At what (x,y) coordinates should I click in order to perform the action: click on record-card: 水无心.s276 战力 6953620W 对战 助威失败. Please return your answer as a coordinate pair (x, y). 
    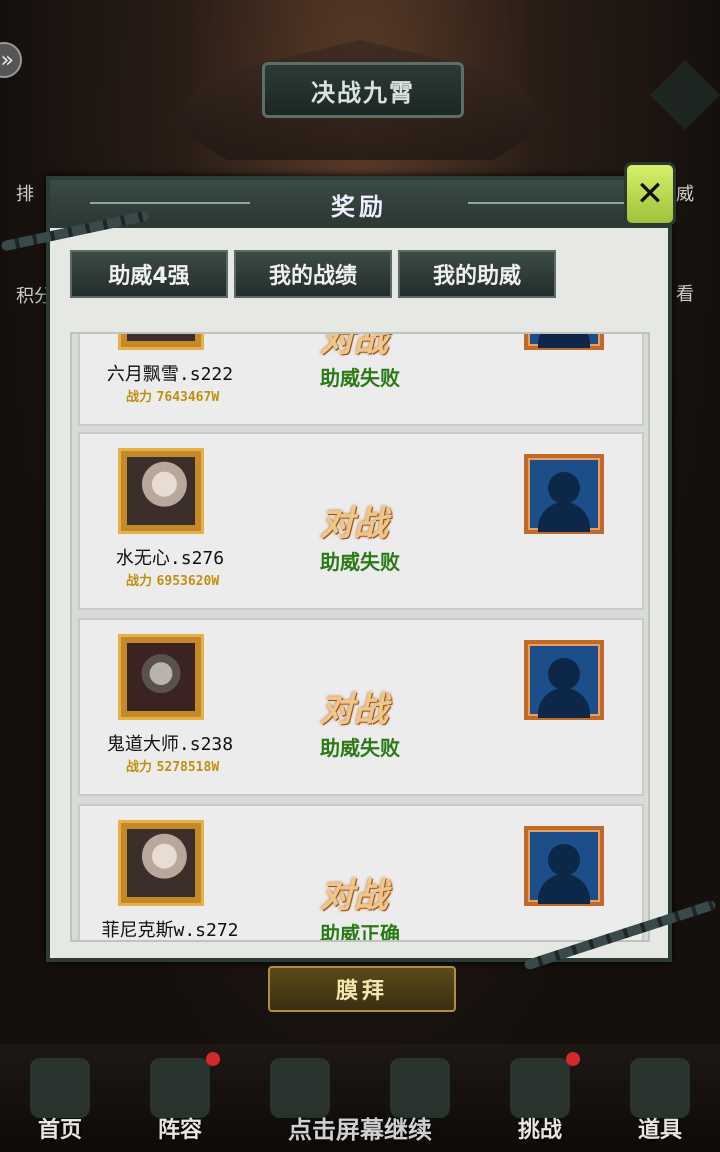
    Looking at the image, I should click on (361, 521).